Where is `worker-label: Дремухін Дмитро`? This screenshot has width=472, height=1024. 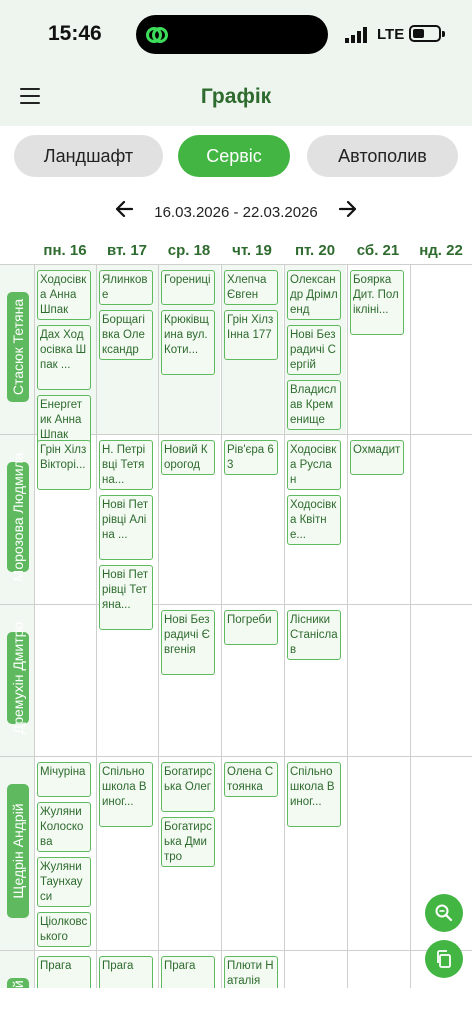
worker-label: Дремухін Дмитро is located at coordinates (18, 678).